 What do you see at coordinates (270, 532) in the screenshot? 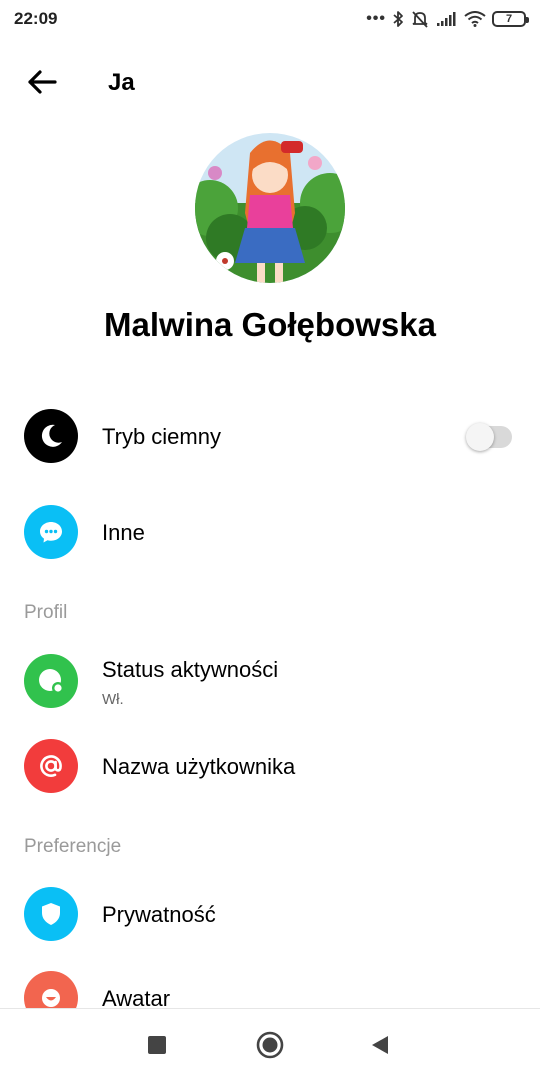
I see `row-other: Inne` at bounding box center [270, 532].